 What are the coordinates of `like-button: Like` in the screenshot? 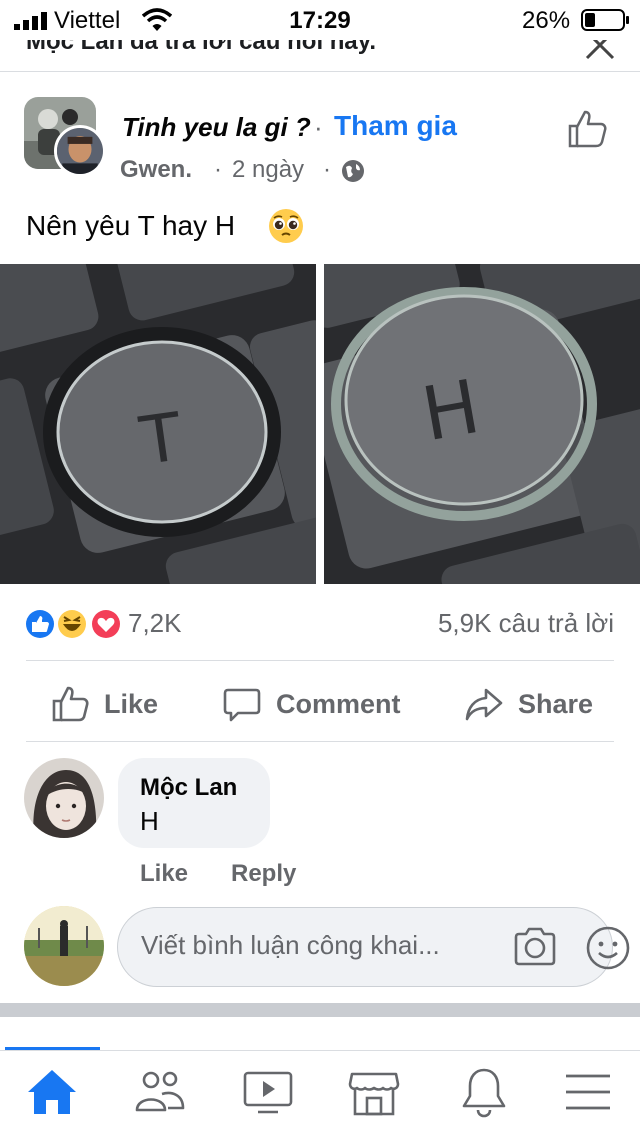 It's located at (104, 704).